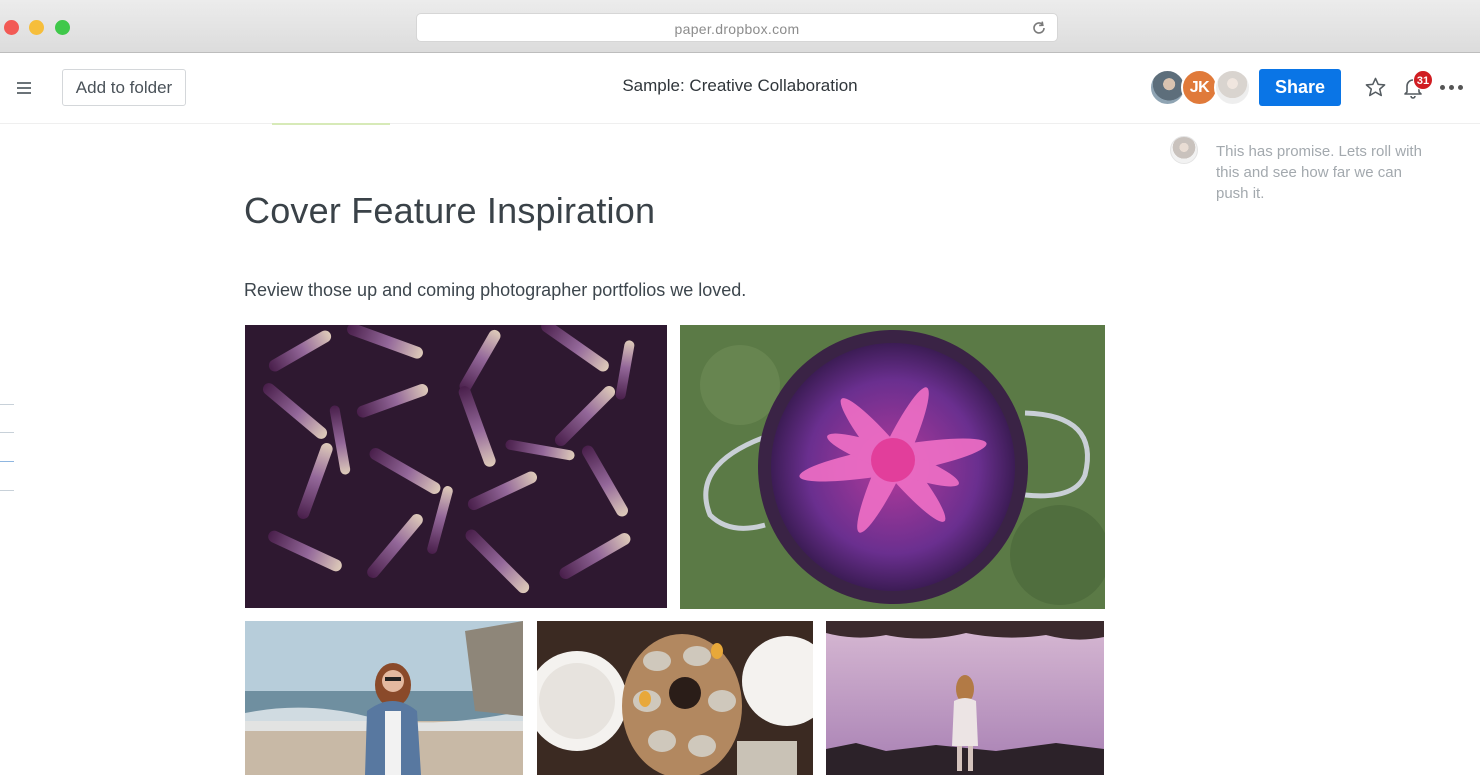 The width and height of the screenshot is (1480, 775). Describe the element at coordinates (124, 87) in the screenshot. I see `add-to-folder-button: Add to folder` at that location.